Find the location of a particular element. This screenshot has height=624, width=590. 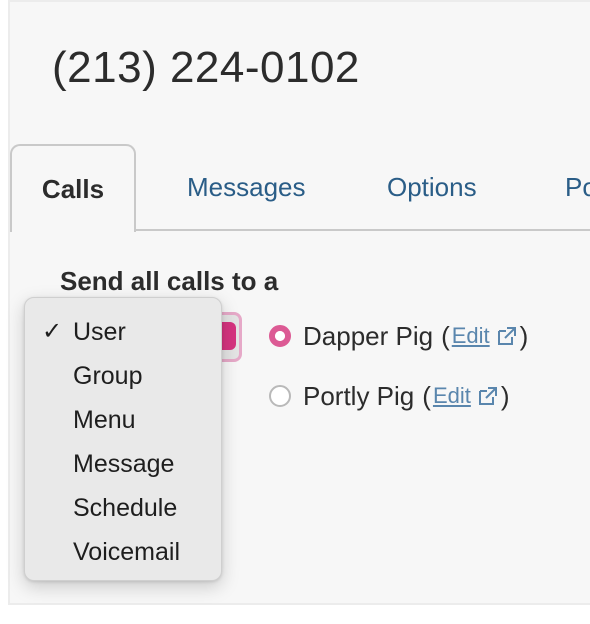

tab-calls: Calls is located at coordinates (73, 188).